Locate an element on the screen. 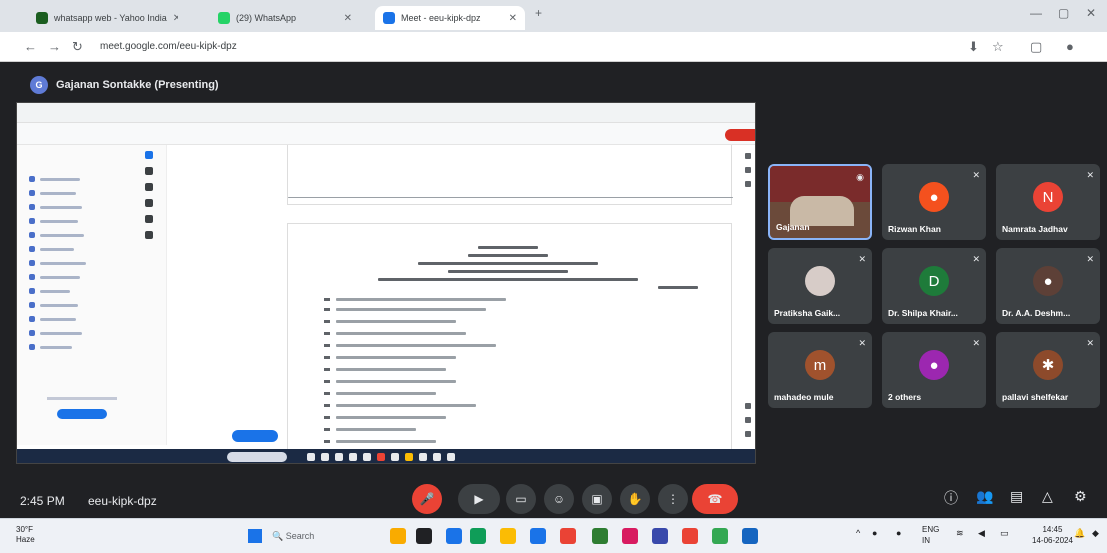 The height and width of the screenshot is (553, 1107). avatar is located at coordinates (820, 281).